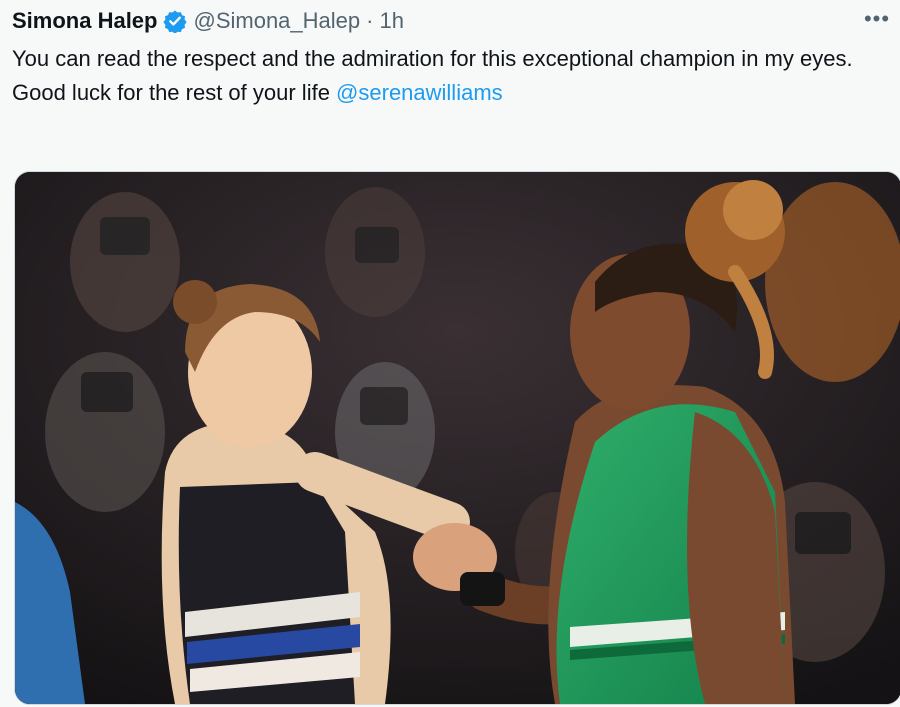 The image size is (900, 707). I want to click on author-display-name: Simona Halep, so click(84, 21).